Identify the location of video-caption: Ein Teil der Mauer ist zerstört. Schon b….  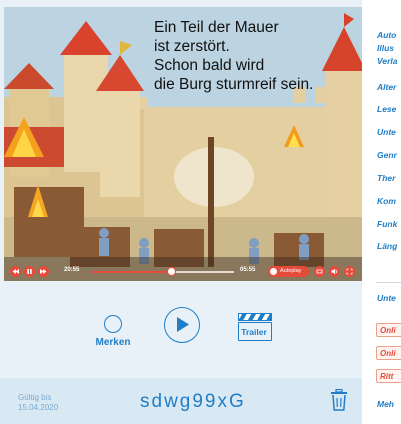
(254, 56).